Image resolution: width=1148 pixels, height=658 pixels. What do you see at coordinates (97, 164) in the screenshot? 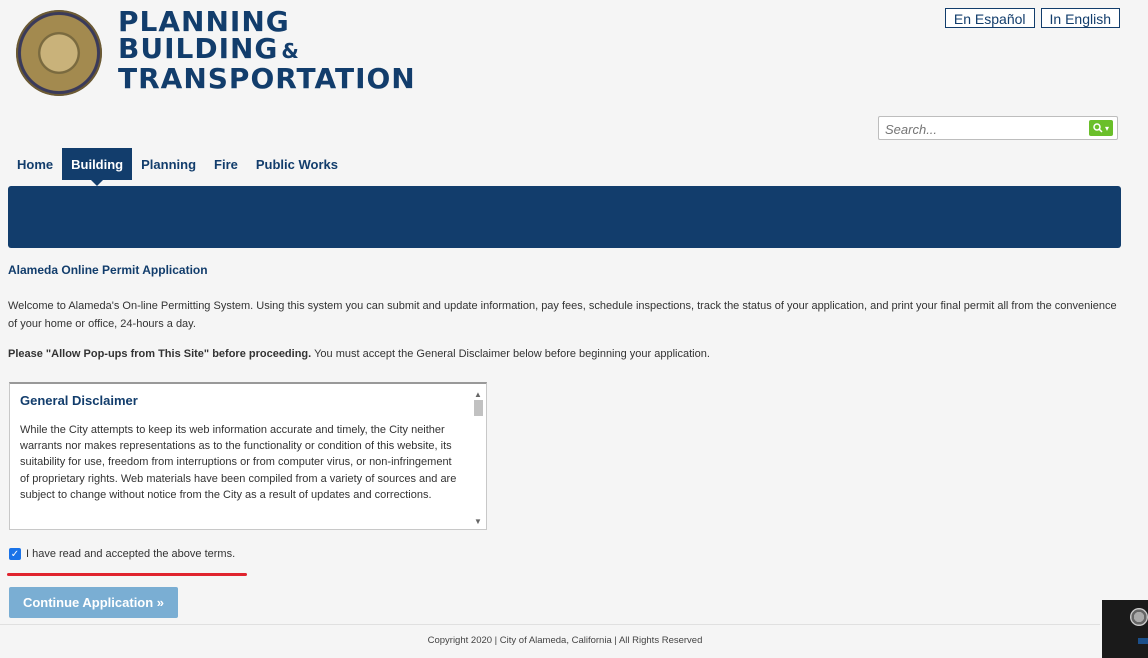
I see `nav-item-building: Building` at bounding box center [97, 164].